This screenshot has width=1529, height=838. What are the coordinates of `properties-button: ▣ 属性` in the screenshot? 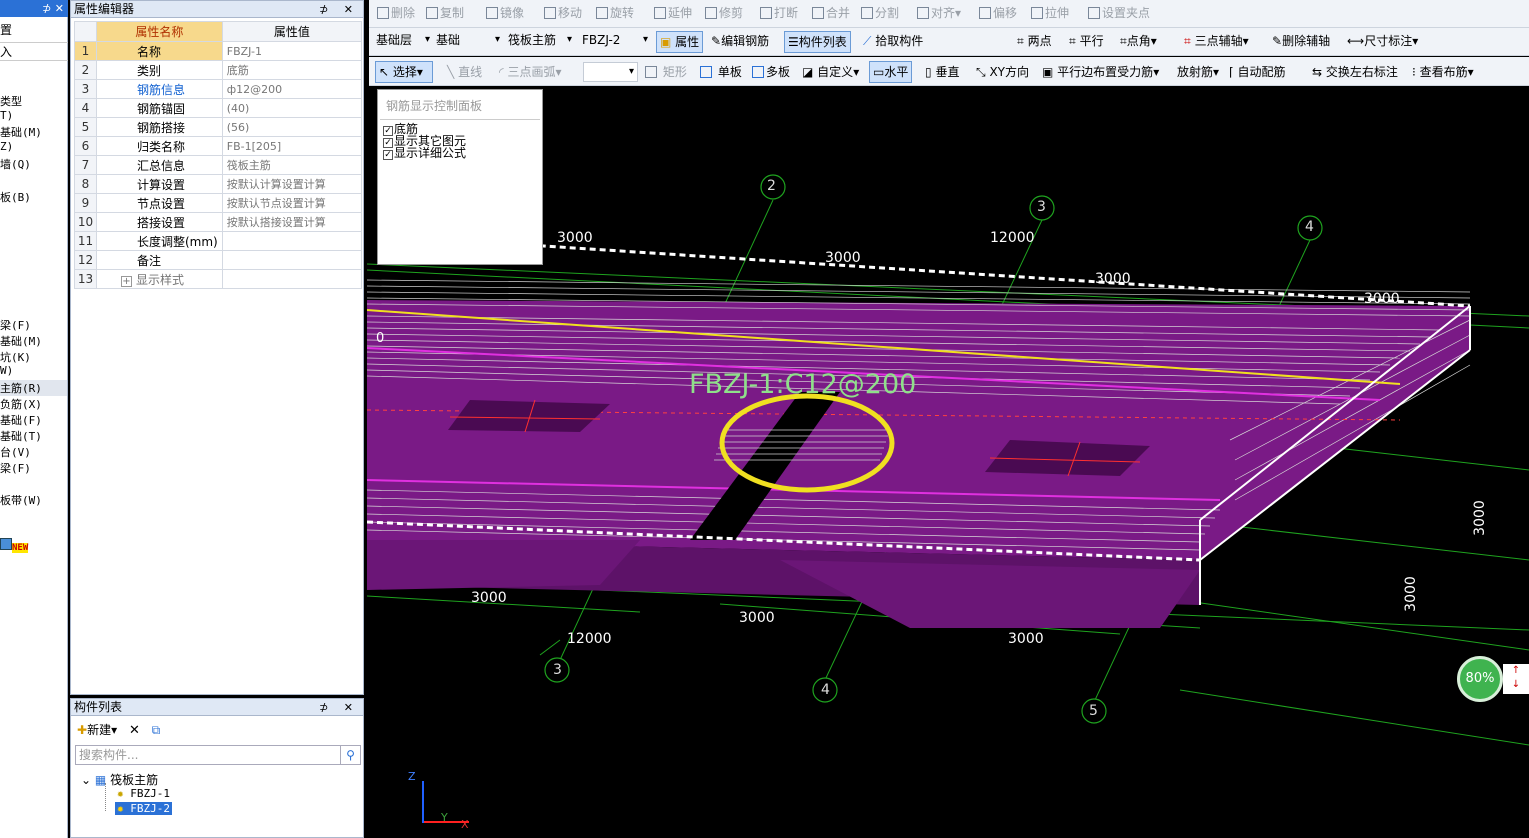 It's located at (680, 42).